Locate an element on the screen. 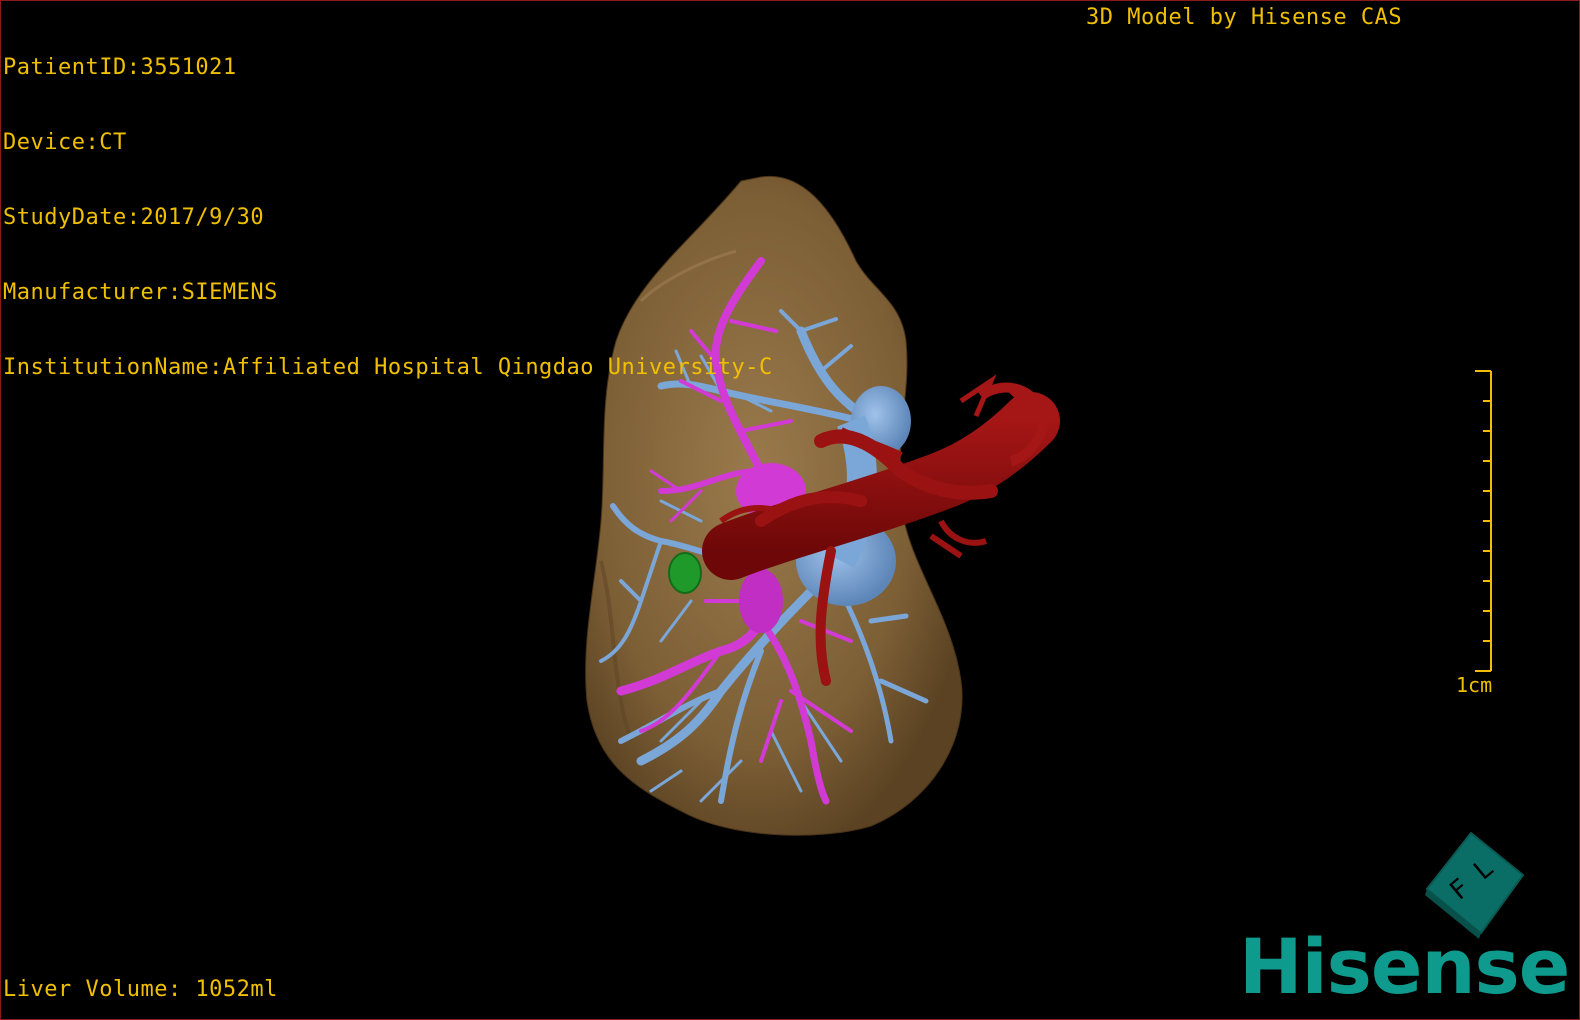 This screenshot has height=1020, width=1580. scale-bar-label: 1cm is located at coordinates (1474, 685).